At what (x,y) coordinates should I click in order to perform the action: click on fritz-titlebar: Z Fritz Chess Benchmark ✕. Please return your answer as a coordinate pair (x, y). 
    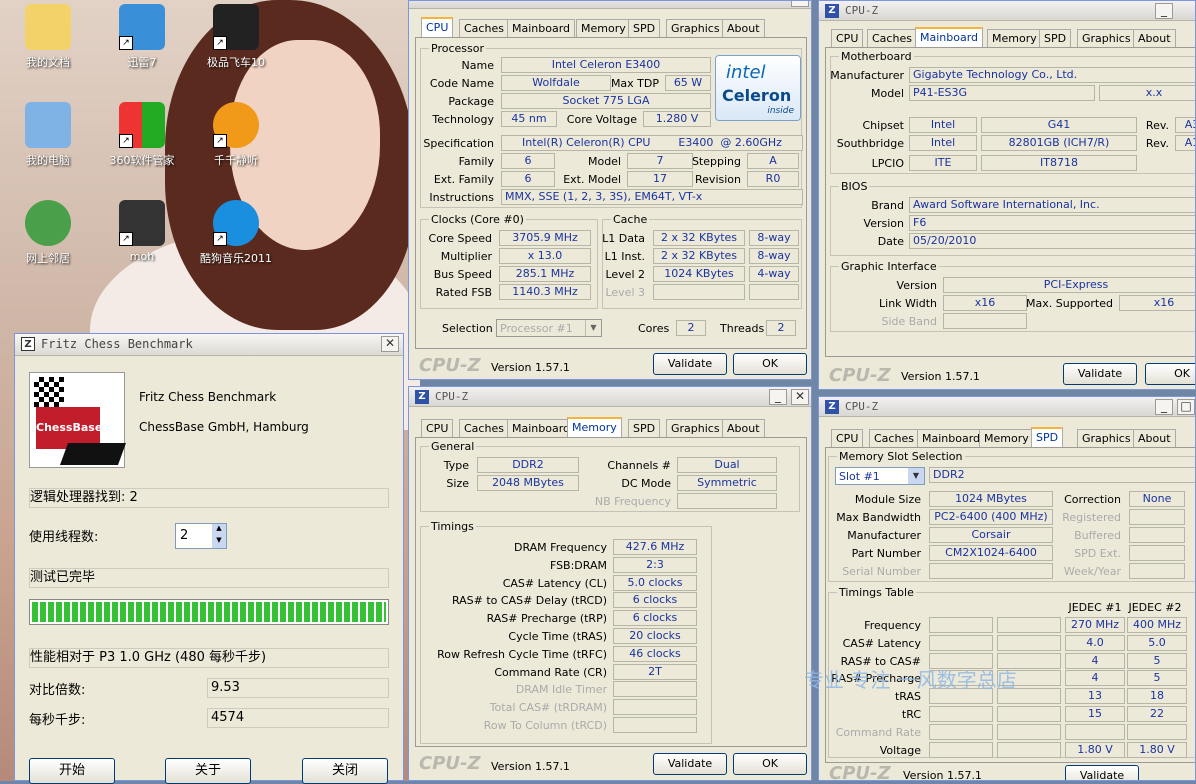
    Looking at the image, I should click on (209, 345).